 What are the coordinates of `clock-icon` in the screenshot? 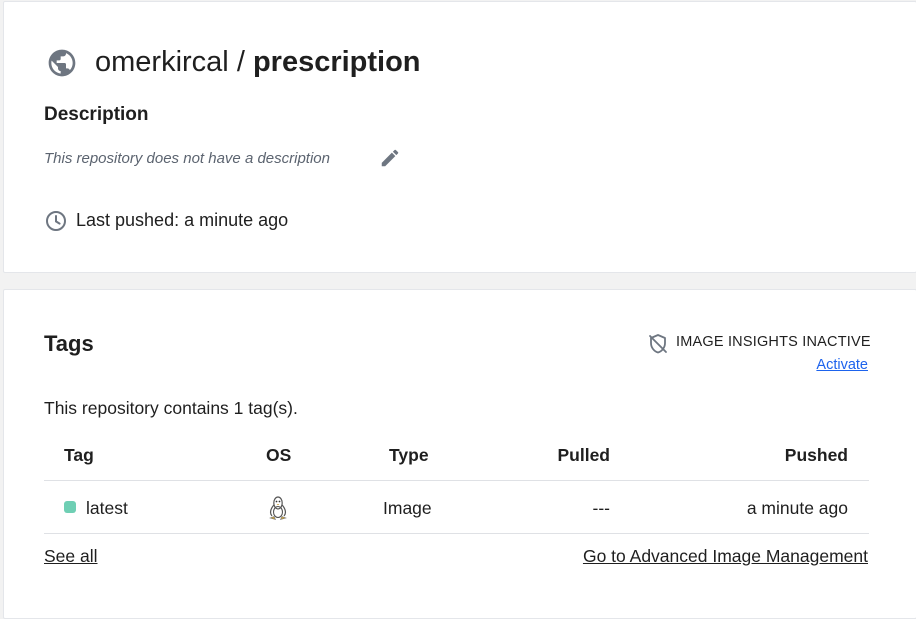 It's located at (56, 221).